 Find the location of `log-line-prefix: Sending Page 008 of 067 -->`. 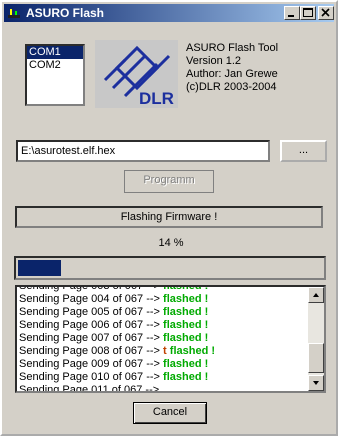

log-line-prefix: Sending Page 008 of 067 --> is located at coordinates (89, 351).